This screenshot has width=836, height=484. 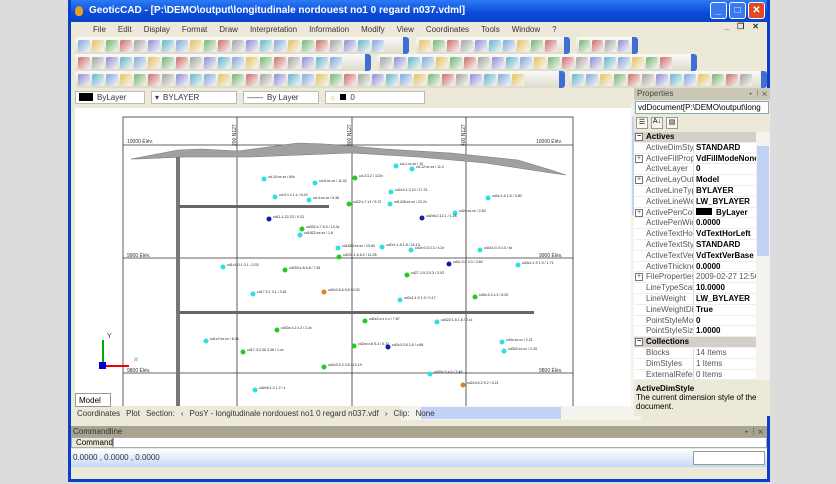 I want to click on property-row: DimStyles 1 Items, so click(x=695, y=364).